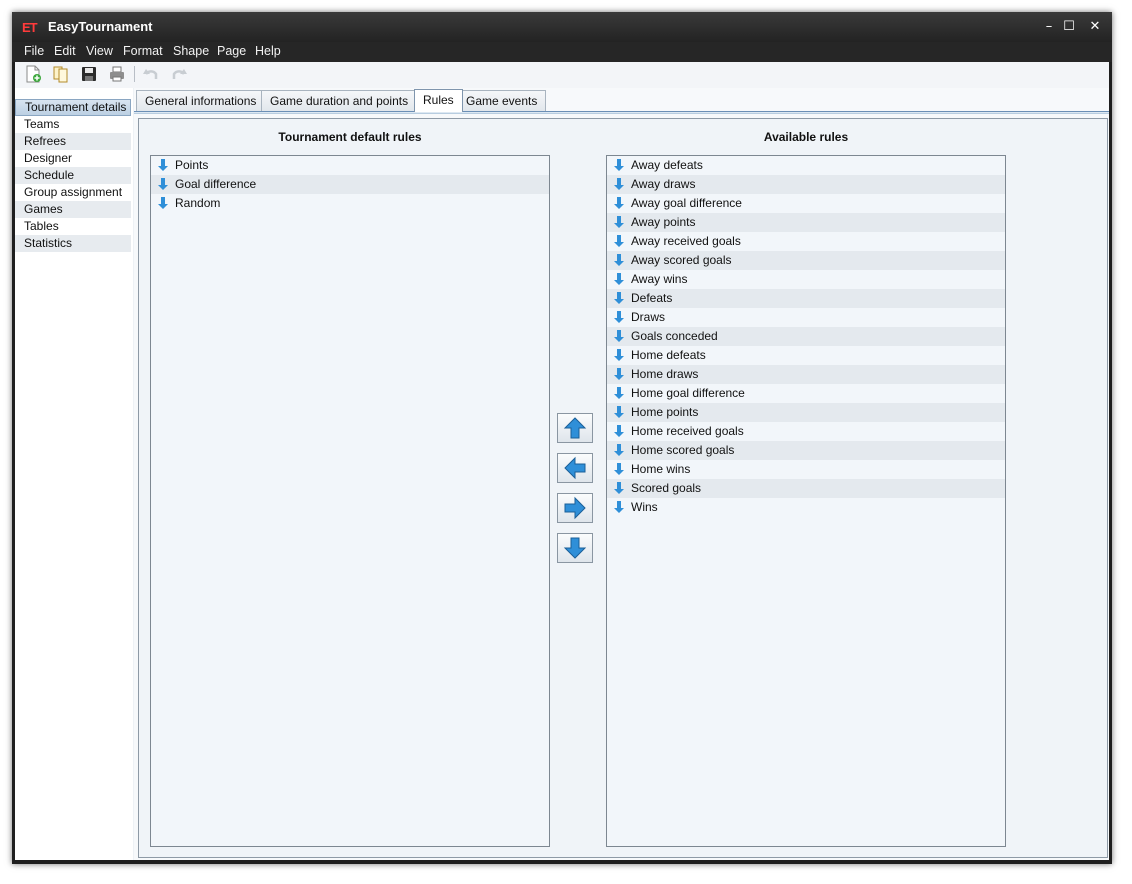 The image size is (1132, 884). What do you see at coordinates (688, 393) in the screenshot?
I see `rule-label: Home goal difference` at bounding box center [688, 393].